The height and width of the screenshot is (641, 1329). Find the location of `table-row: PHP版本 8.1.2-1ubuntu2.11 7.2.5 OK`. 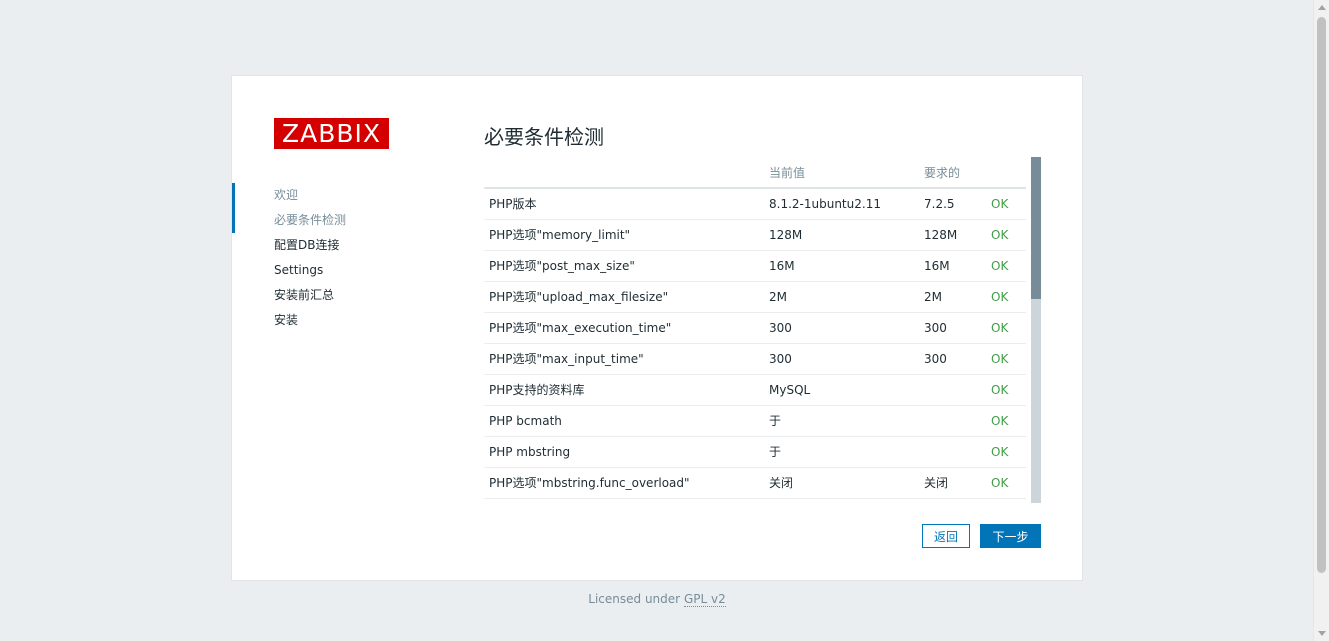

table-row: PHP版本 8.1.2-1ubuntu2.11 7.2.5 OK is located at coordinates (755, 204).